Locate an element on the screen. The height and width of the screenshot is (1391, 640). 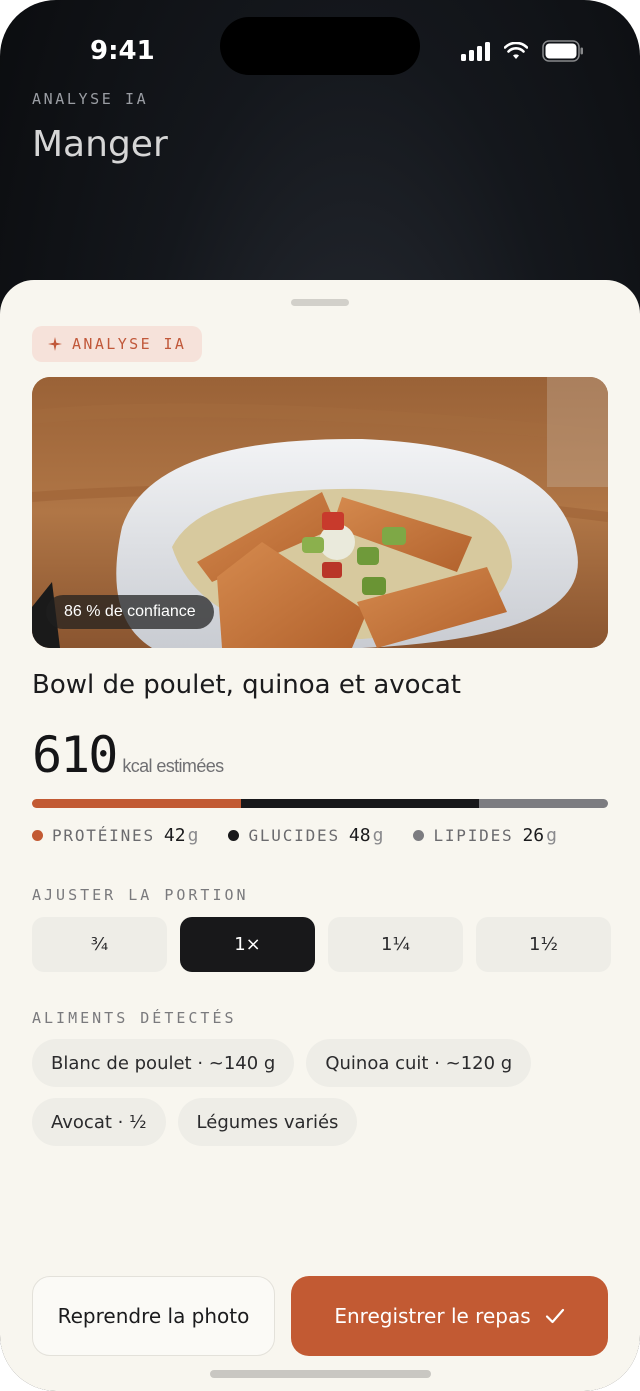
macro-value: 42 is located at coordinates (174, 835).